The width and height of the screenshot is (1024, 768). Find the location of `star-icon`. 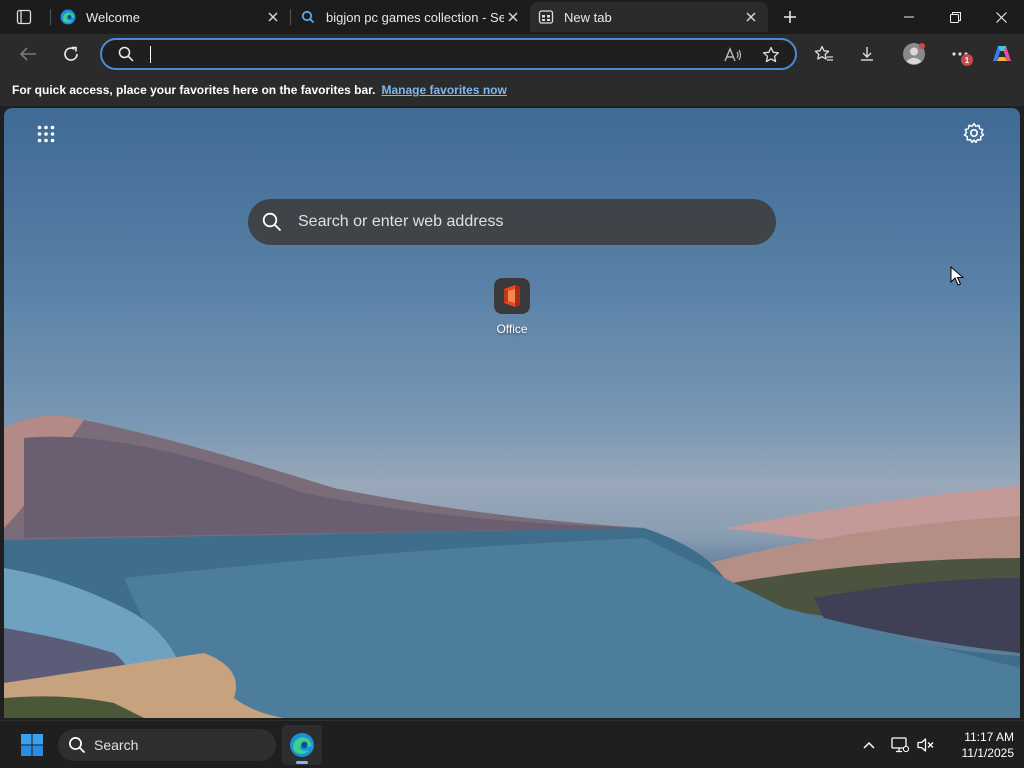

star-icon is located at coordinates (771, 54).